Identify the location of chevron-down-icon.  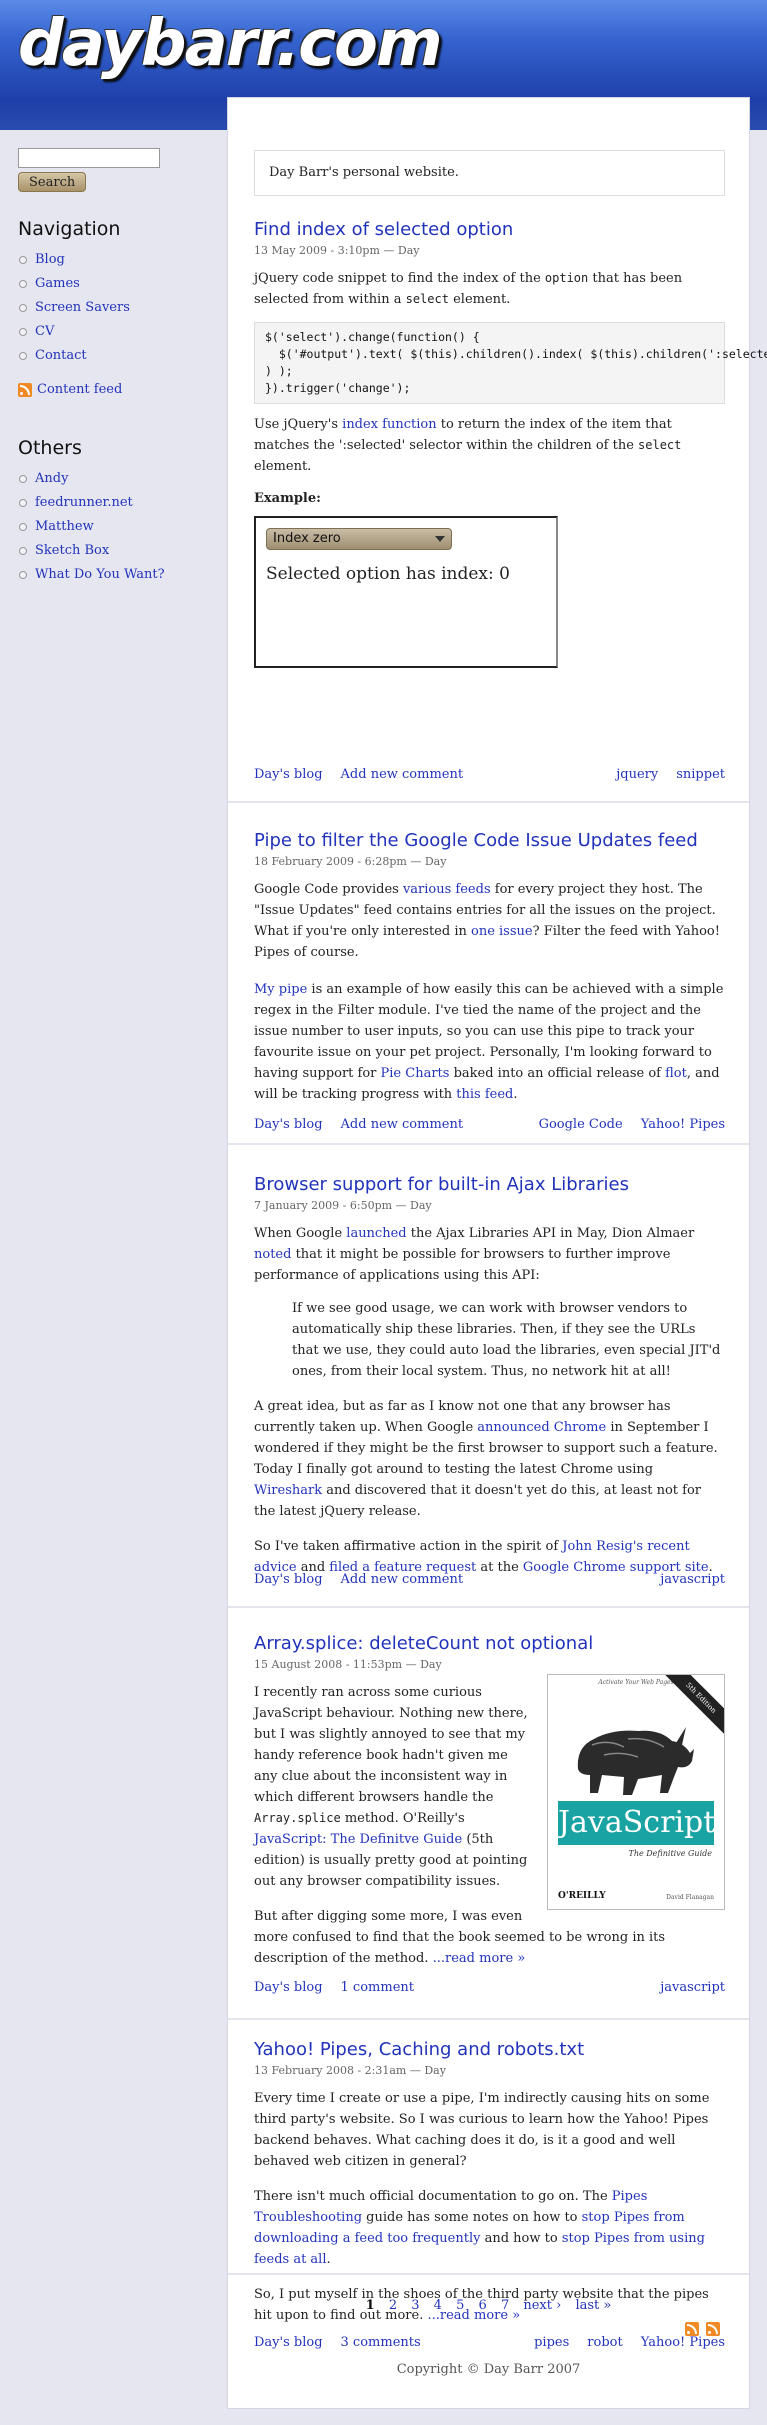
(440, 539).